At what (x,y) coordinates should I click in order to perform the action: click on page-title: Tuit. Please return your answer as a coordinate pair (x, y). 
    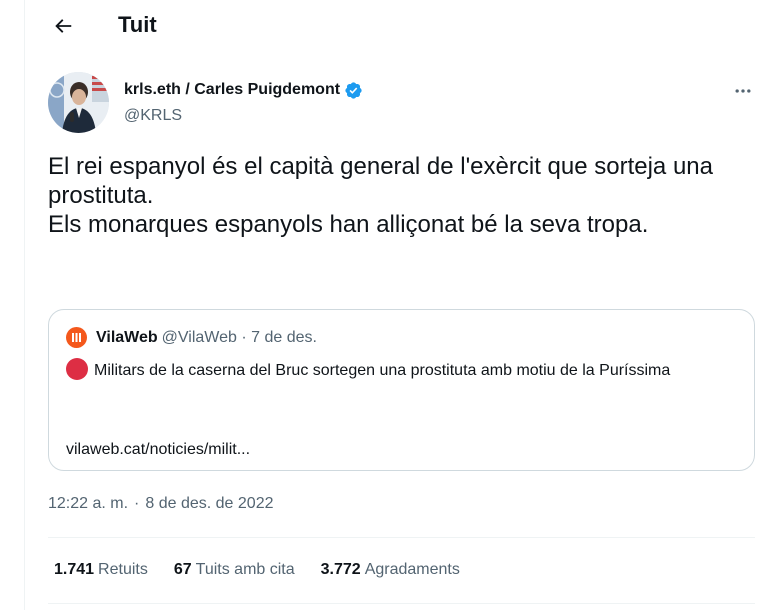
    Looking at the image, I should click on (137, 24).